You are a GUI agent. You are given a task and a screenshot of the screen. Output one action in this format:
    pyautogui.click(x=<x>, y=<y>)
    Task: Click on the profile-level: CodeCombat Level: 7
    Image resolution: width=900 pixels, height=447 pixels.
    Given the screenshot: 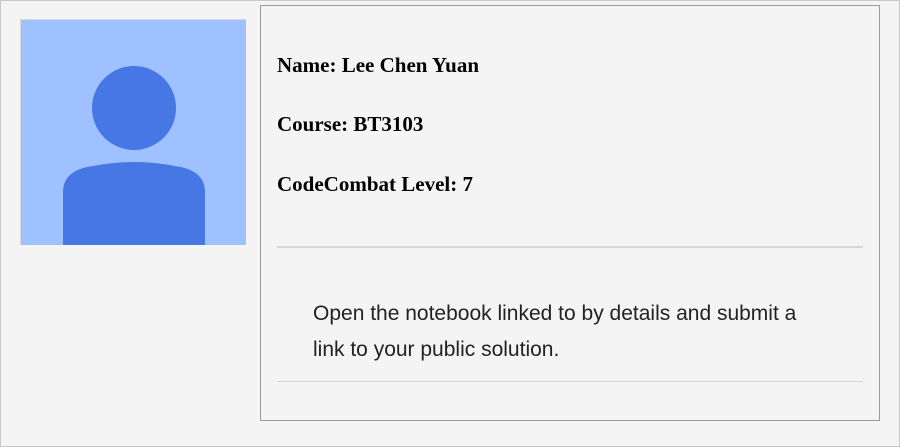 What is the action you would take?
    pyautogui.click(x=375, y=184)
    